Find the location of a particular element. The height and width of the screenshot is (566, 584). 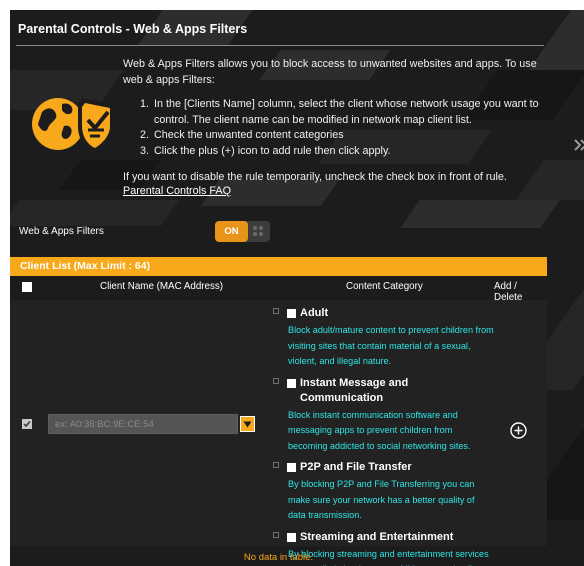

step-number: 1. is located at coordinates (145, 104).